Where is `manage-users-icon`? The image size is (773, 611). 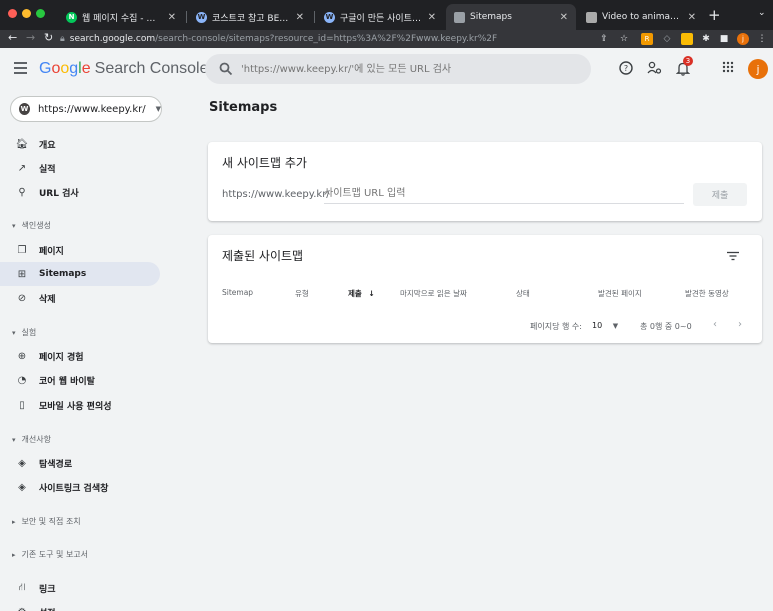 manage-users-icon is located at coordinates (654, 68).